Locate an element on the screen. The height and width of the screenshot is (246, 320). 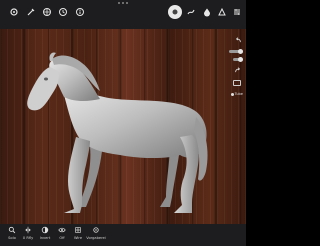
brush-size-slider is located at coordinates (236, 51).